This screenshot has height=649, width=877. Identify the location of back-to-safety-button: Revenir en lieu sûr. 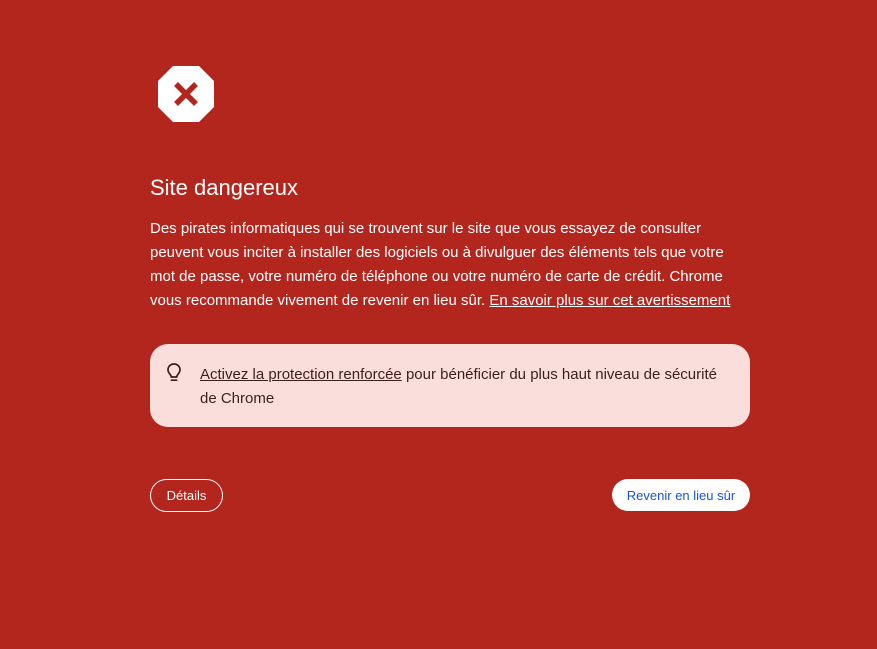
(681, 495).